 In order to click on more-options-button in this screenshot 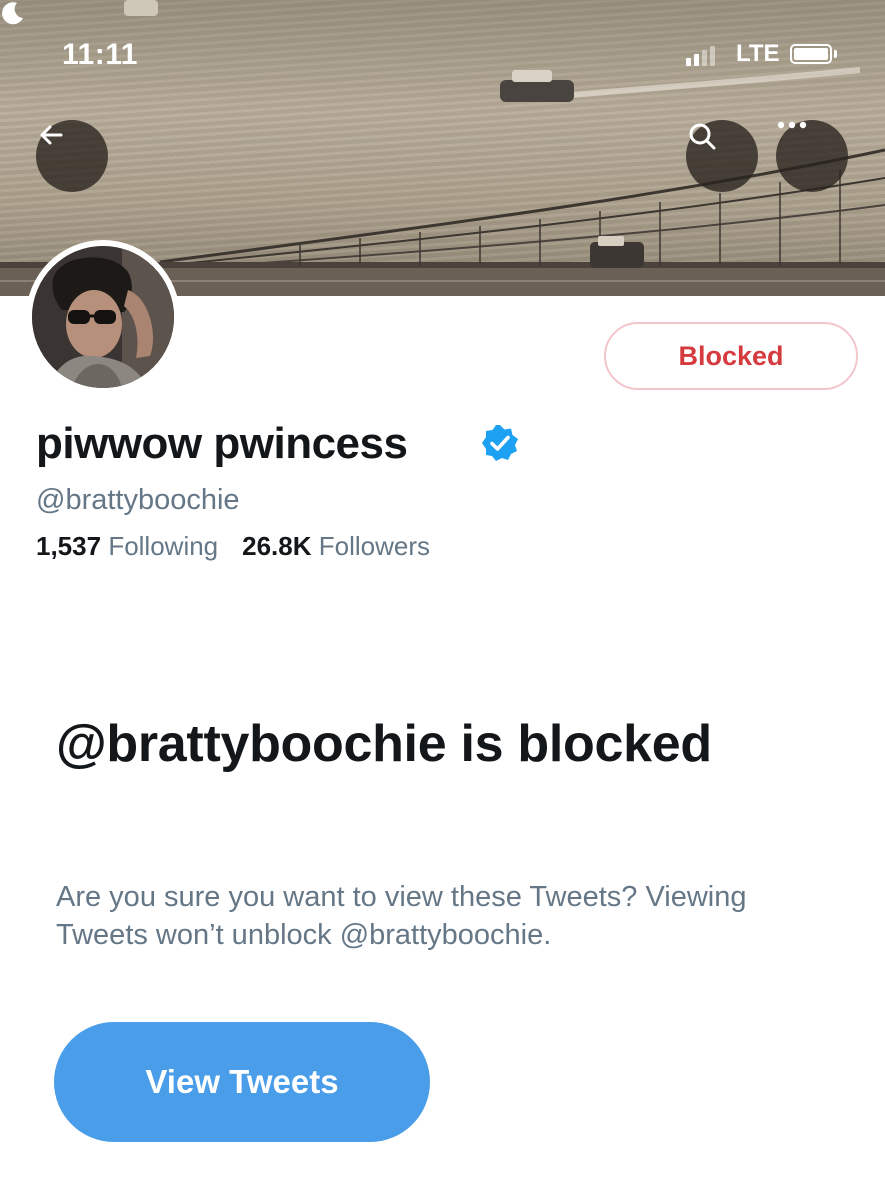, I will do `click(812, 156)`.